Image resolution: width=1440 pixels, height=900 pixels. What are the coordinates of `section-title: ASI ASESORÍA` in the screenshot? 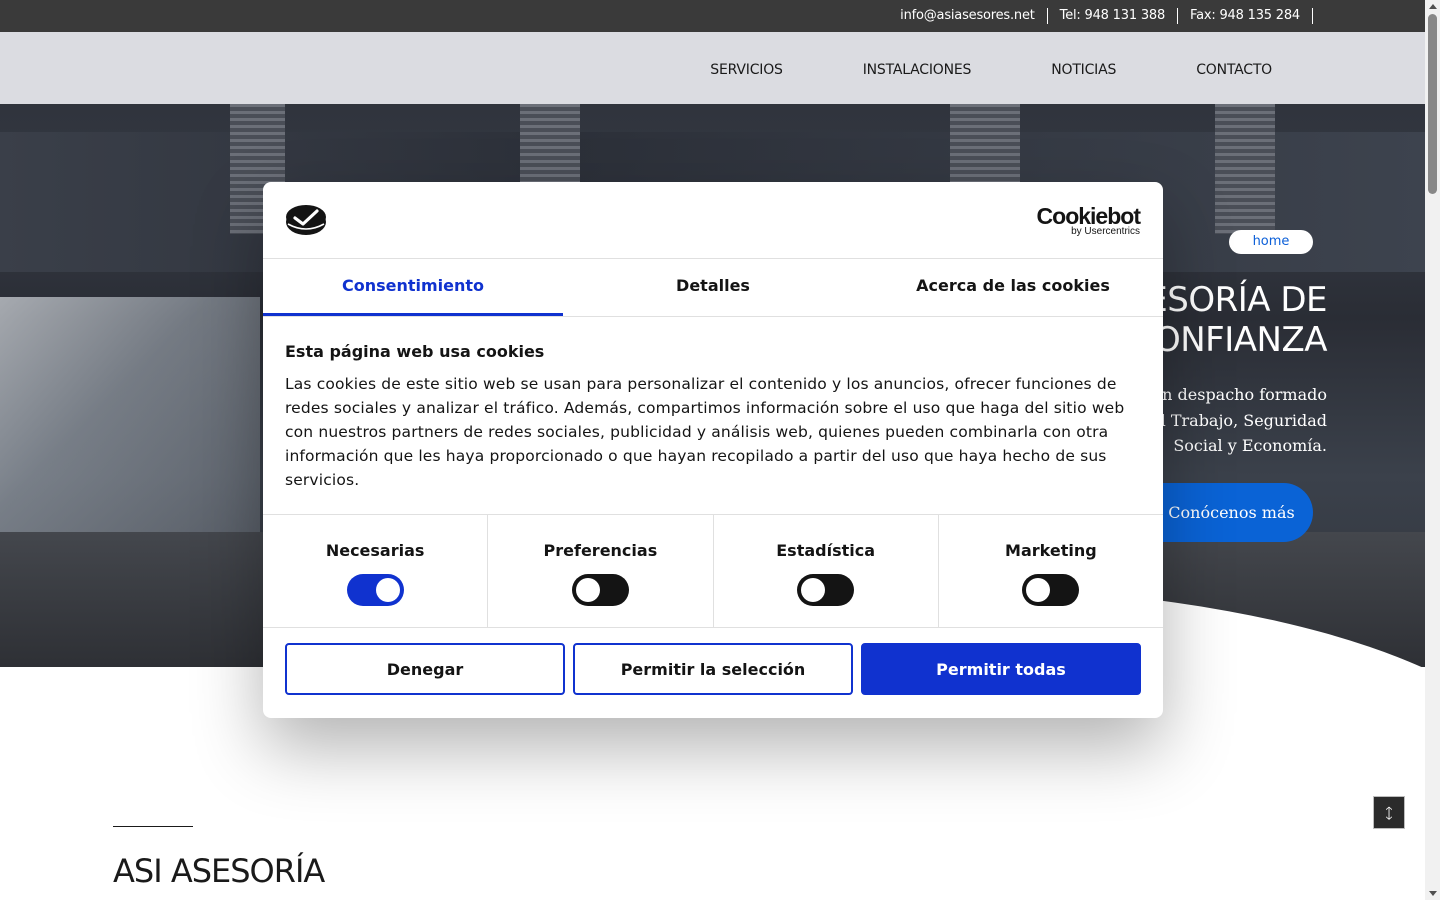 It's located at (219, 871).